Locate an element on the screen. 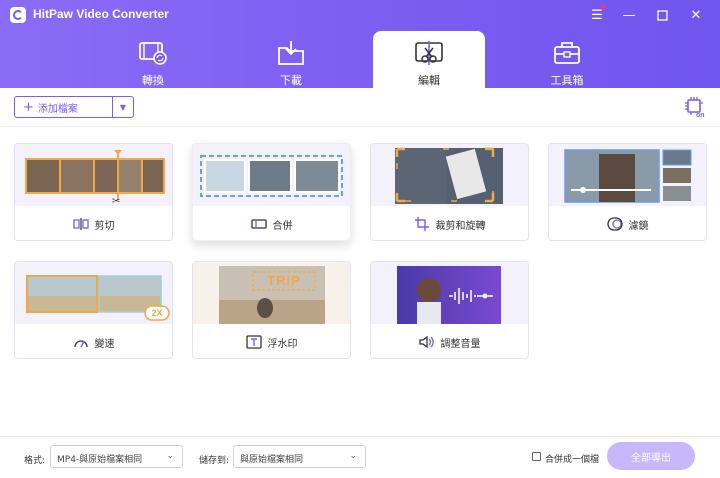 Image resolution: width=720 pixels, height=478 pixels. watermark-label-row: 浮水印 is located at coordinates (271, 341).